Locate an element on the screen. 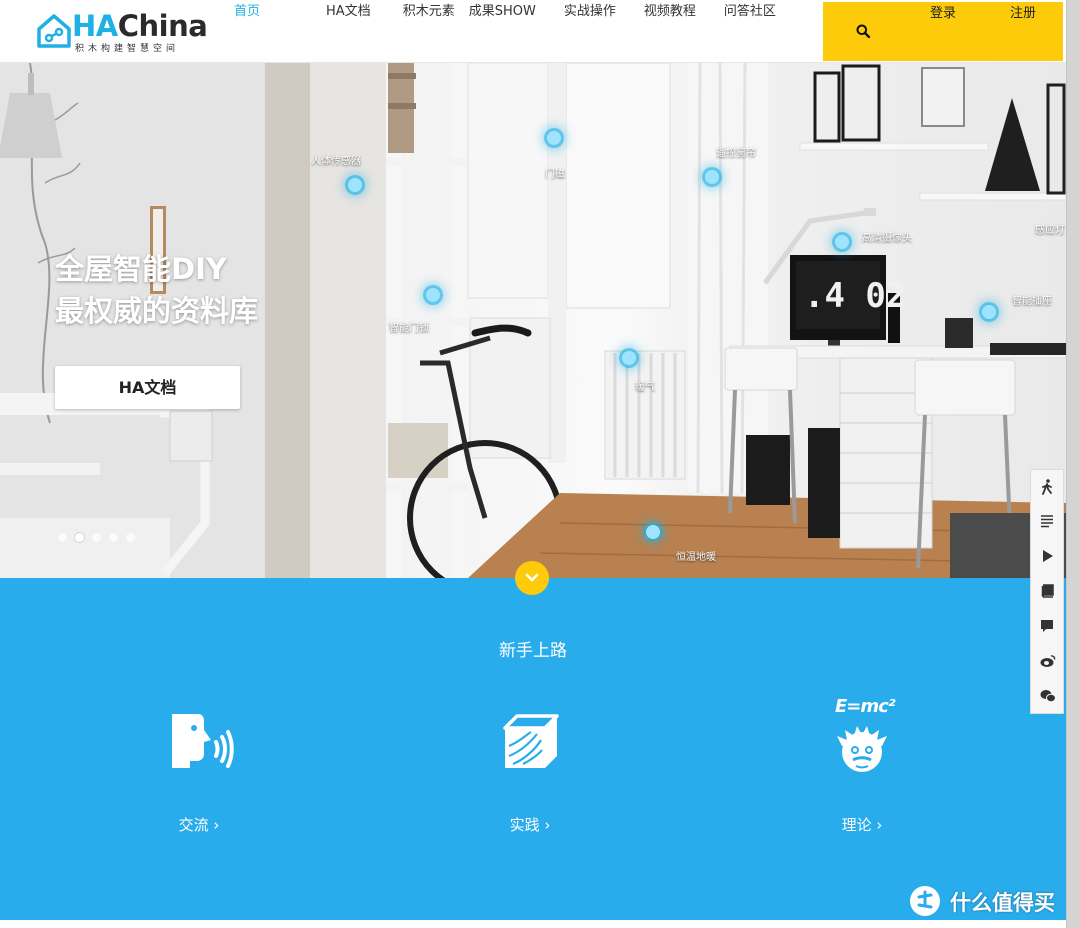 The image size is (1080, 928). clock-display: .4 02 is located at coordinates (855, 296).